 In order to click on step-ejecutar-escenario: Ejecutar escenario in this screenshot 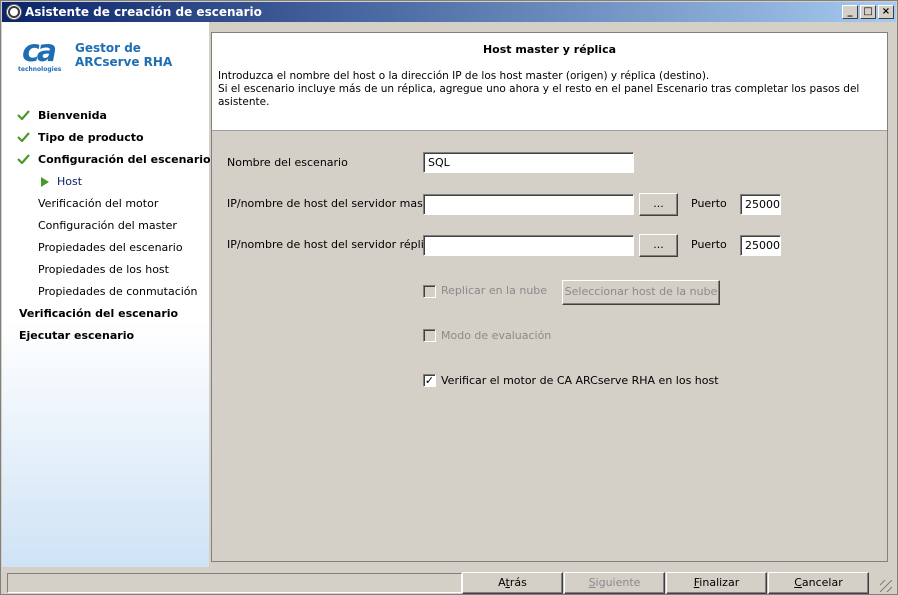, I will do `click(105, 336)`.